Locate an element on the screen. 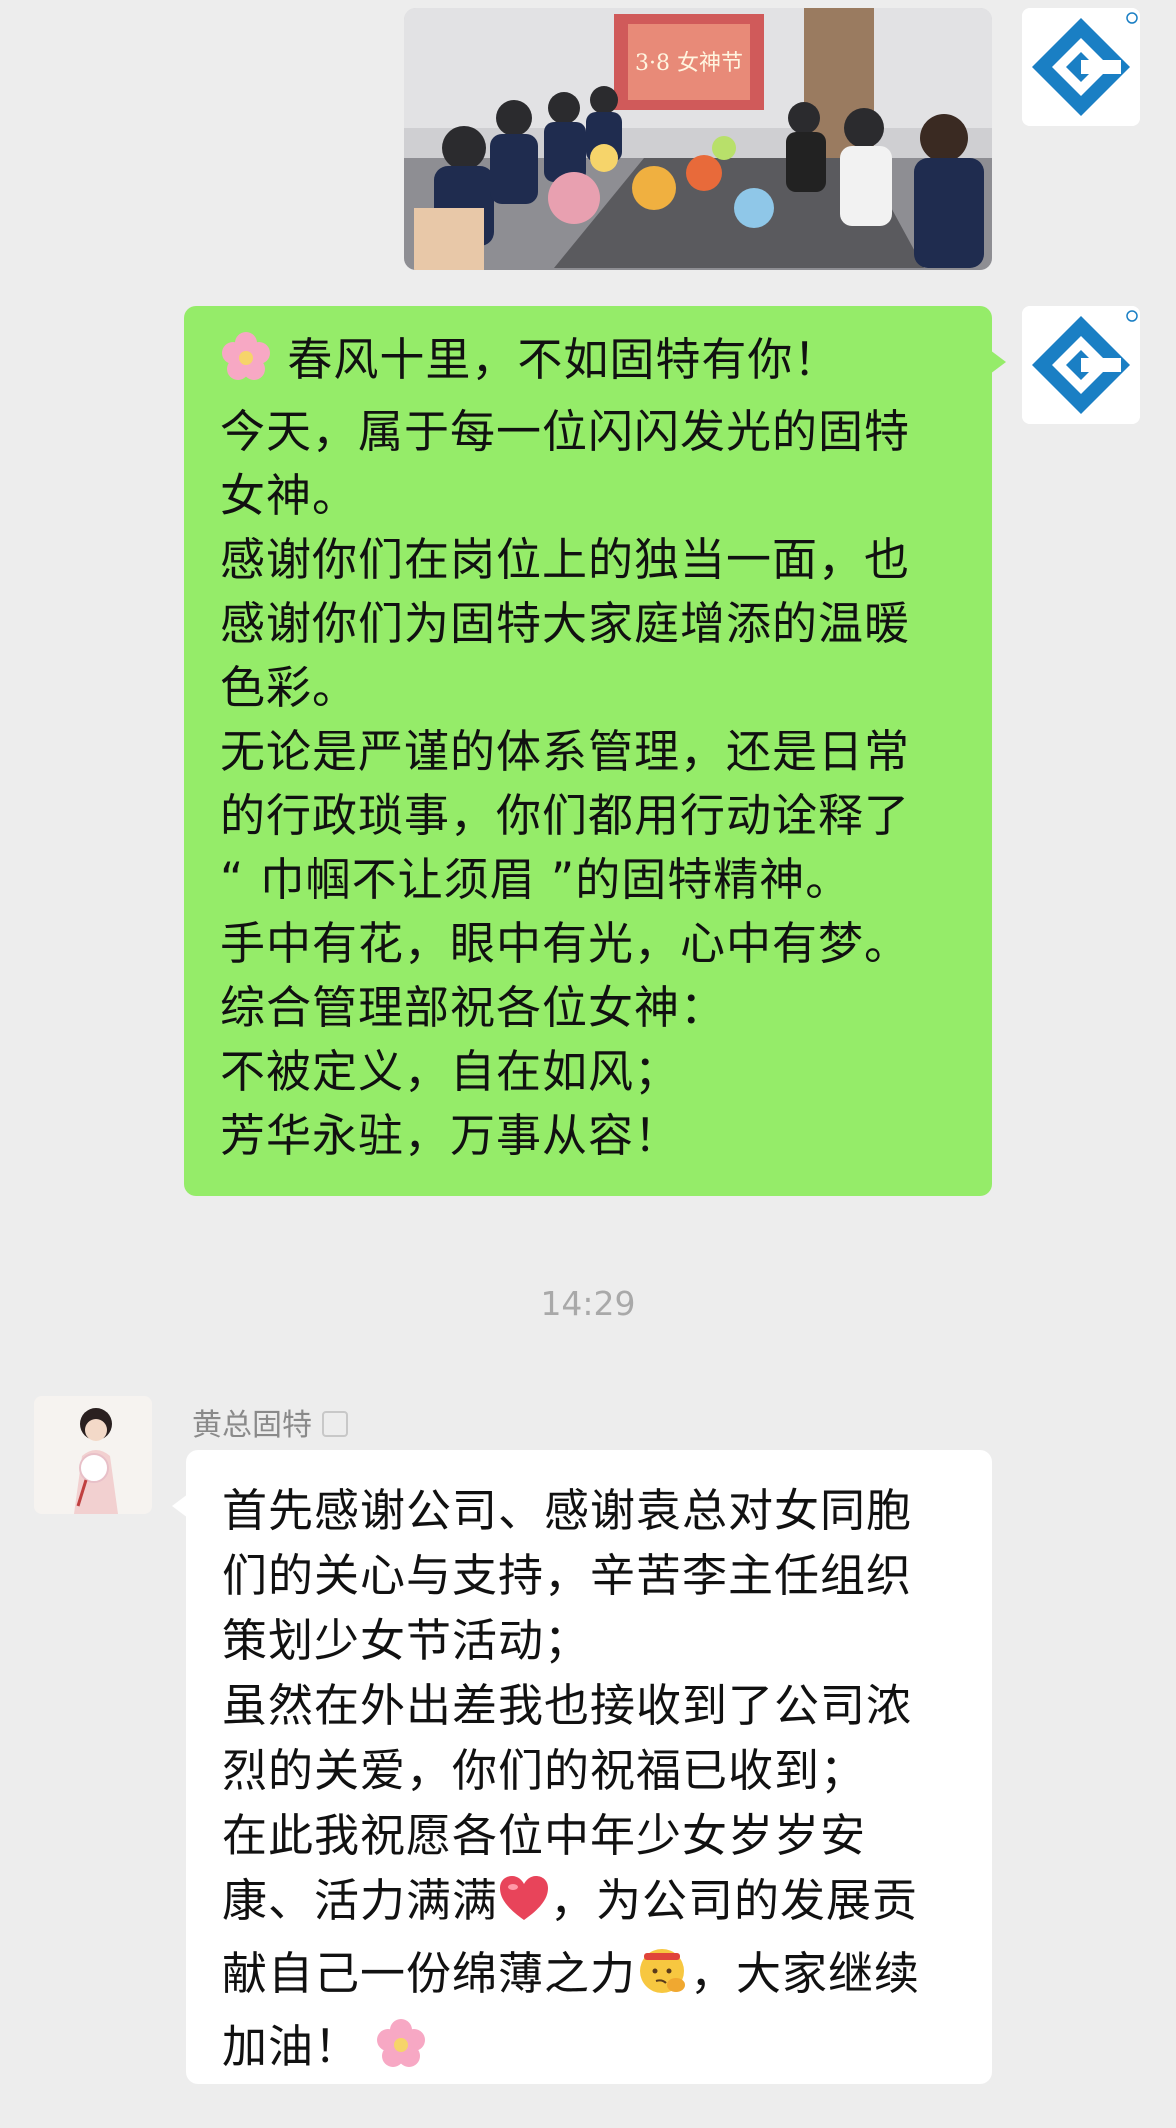  message-line: 献自己一份绵薄之力 ，大家继续 is located at coordinates (592, 1977).